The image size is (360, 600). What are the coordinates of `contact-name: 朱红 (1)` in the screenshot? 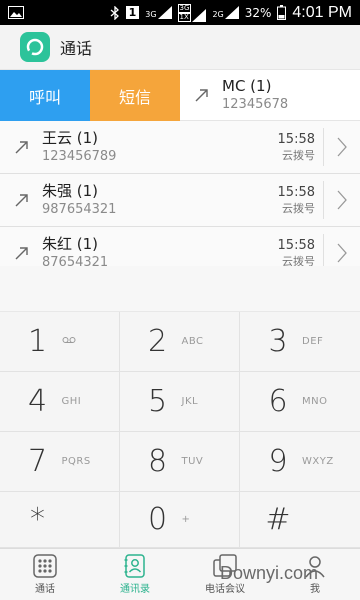 It's located at (70, 244).